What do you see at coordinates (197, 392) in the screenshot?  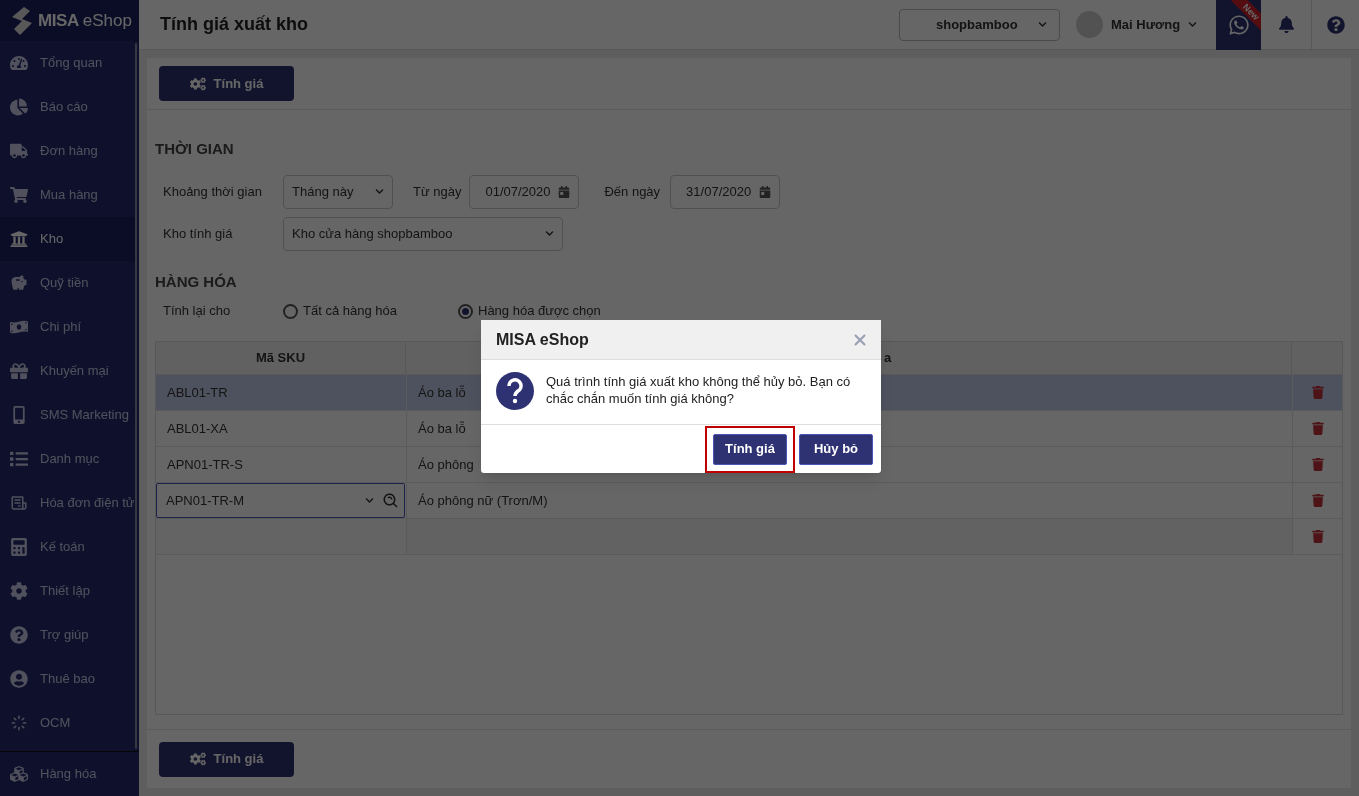 I see `table-cell-text: ABL01-TR` at bounding box center [197, 392].